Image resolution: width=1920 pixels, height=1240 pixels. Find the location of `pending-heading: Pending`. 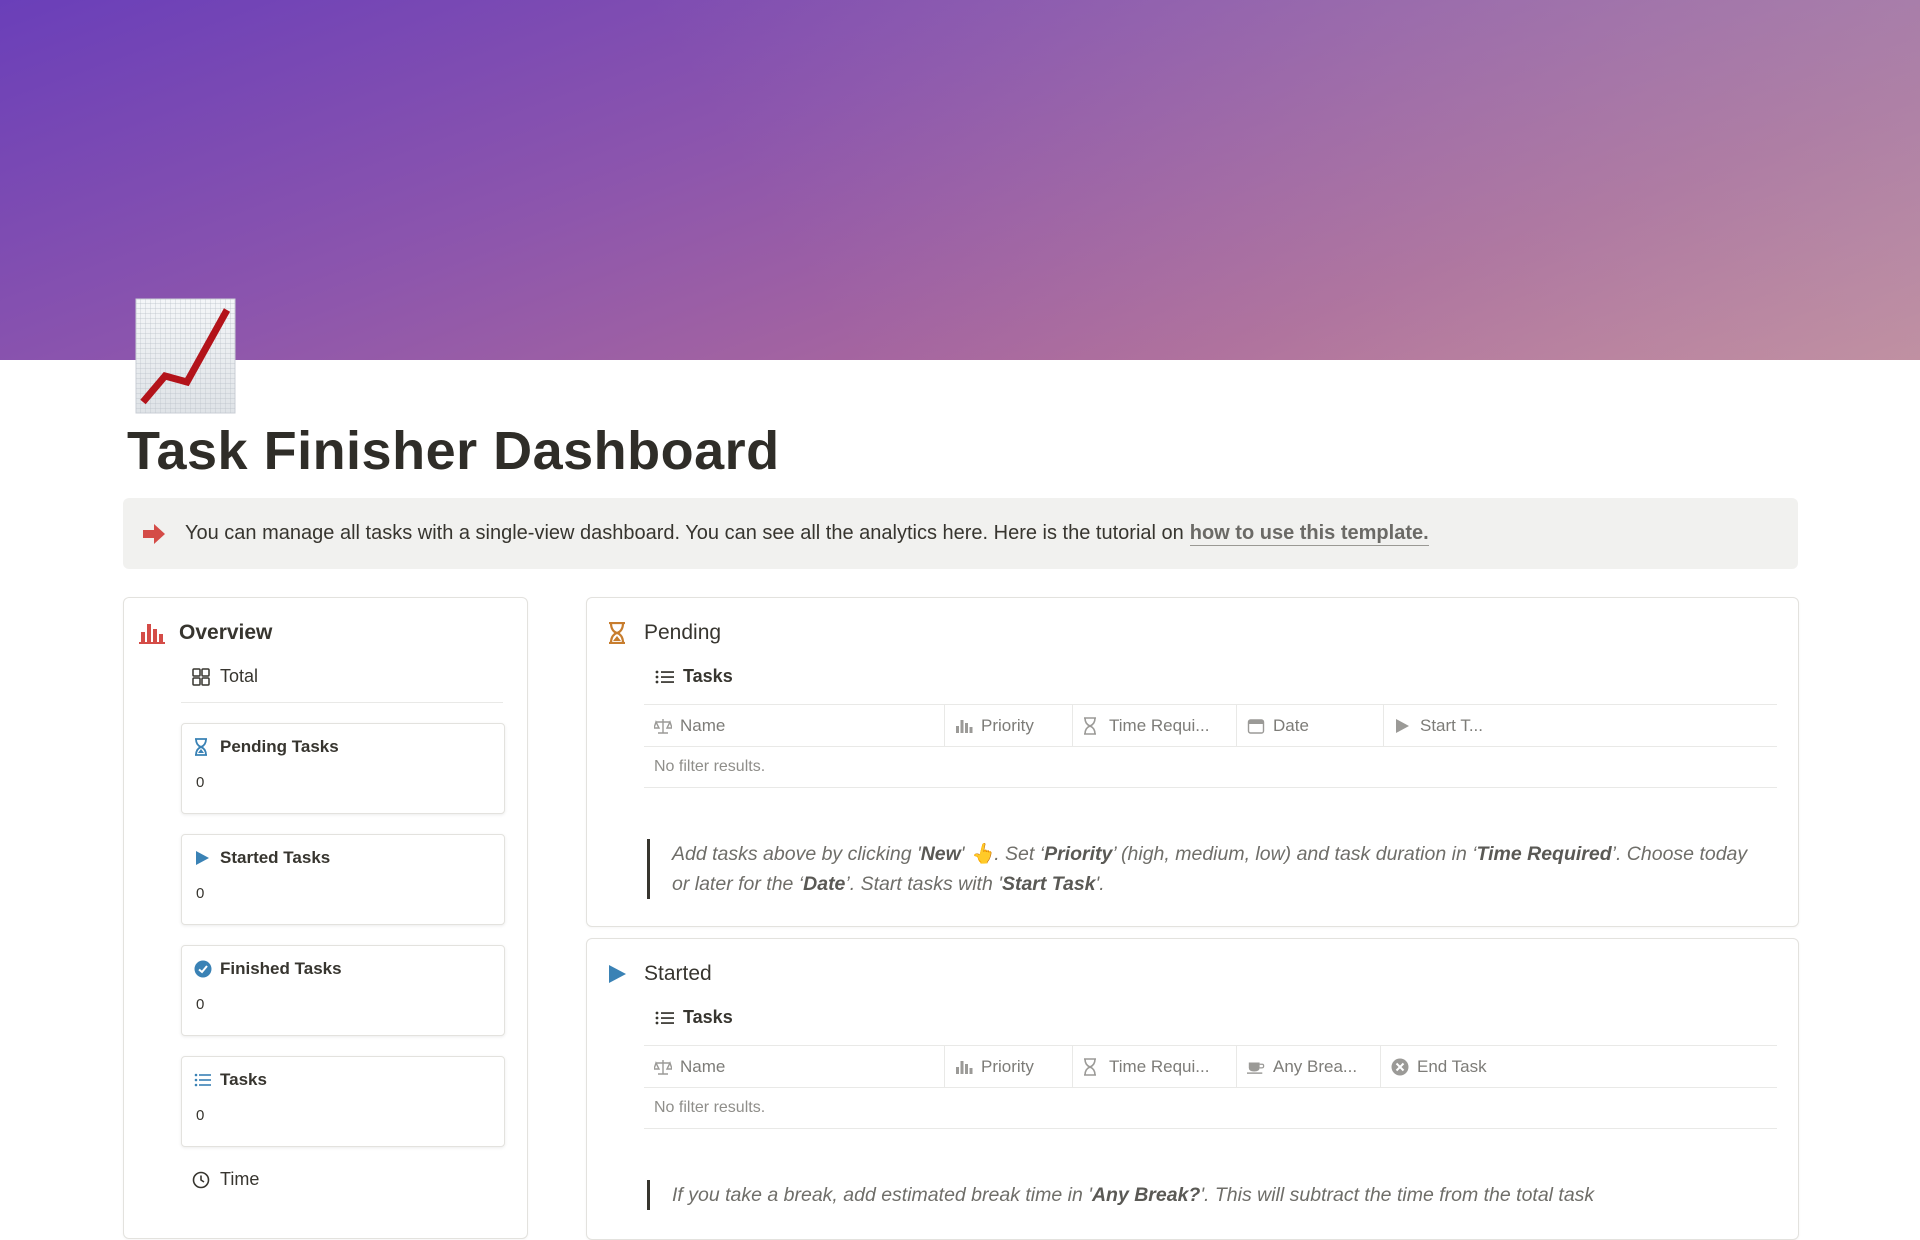

pending-heading: Pending is located at coordinates (662, 633).